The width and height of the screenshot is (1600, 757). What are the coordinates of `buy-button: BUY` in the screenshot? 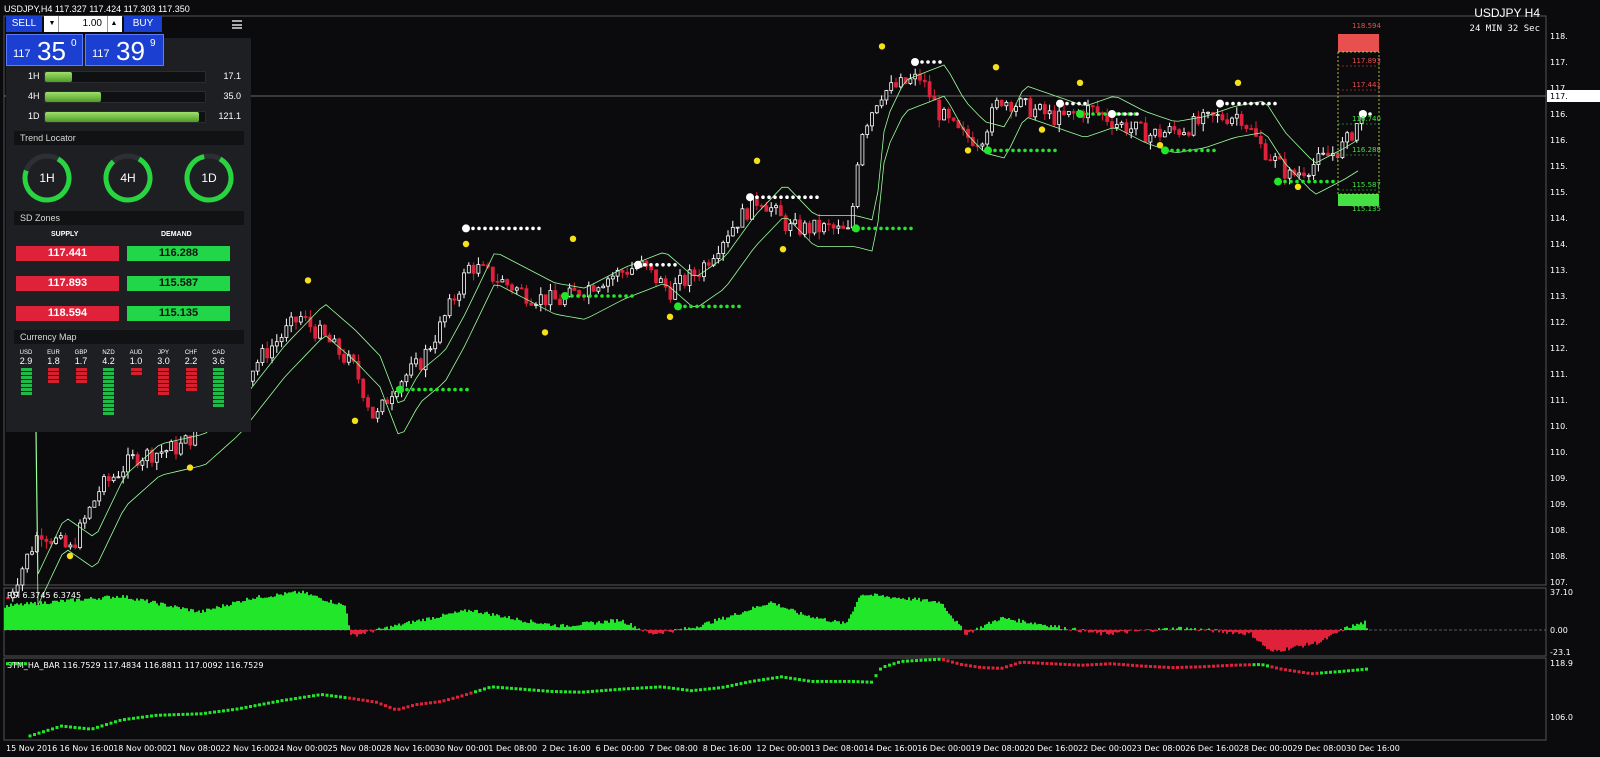 It's located at (143, 24).